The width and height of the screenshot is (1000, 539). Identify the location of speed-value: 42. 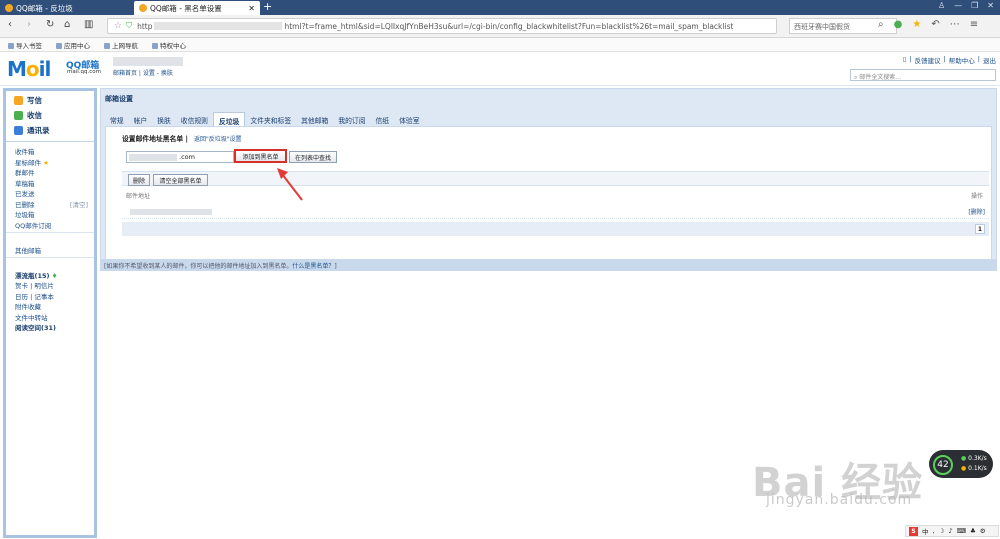
(943, 465).